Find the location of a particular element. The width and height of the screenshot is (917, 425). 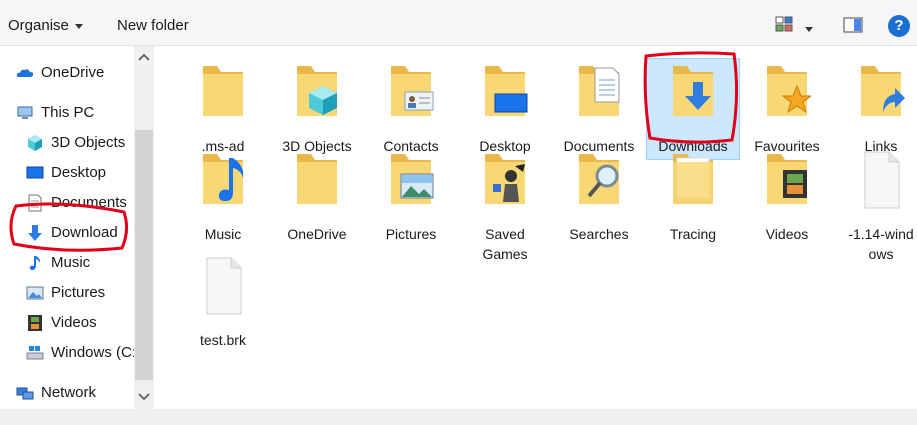

folder-documents-icon is located at coordinates (599, 91).